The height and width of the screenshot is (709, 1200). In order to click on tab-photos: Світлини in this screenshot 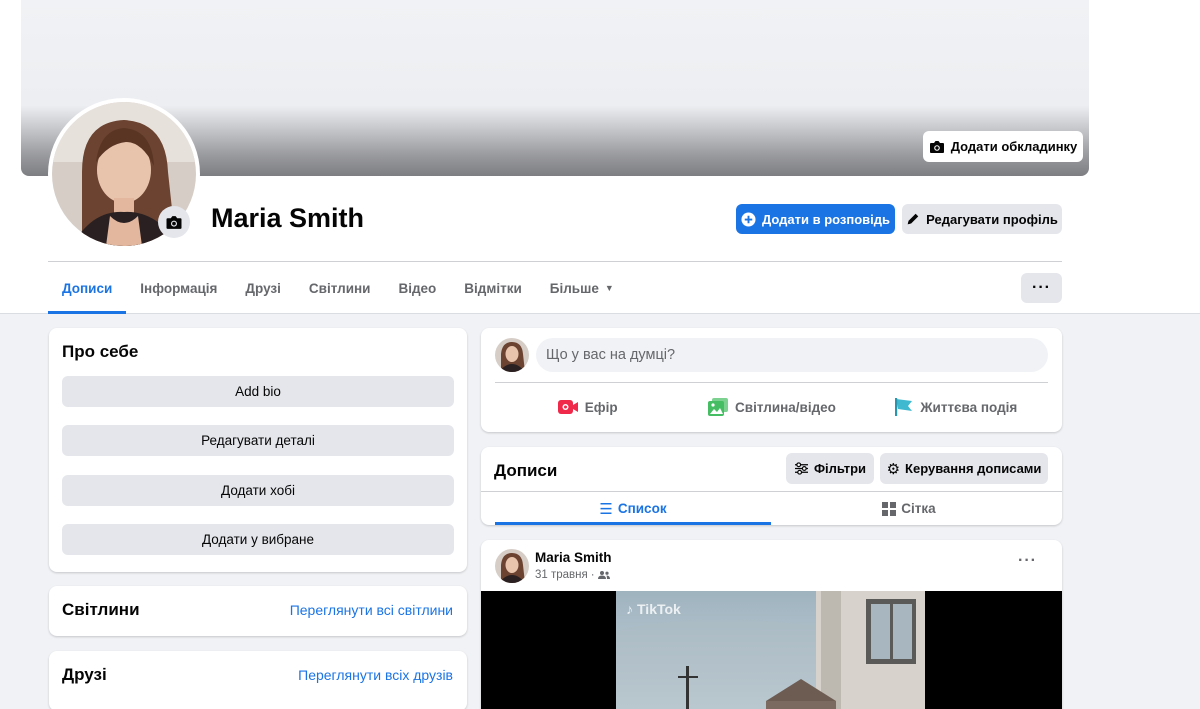, I will do `click(340, 288)`.